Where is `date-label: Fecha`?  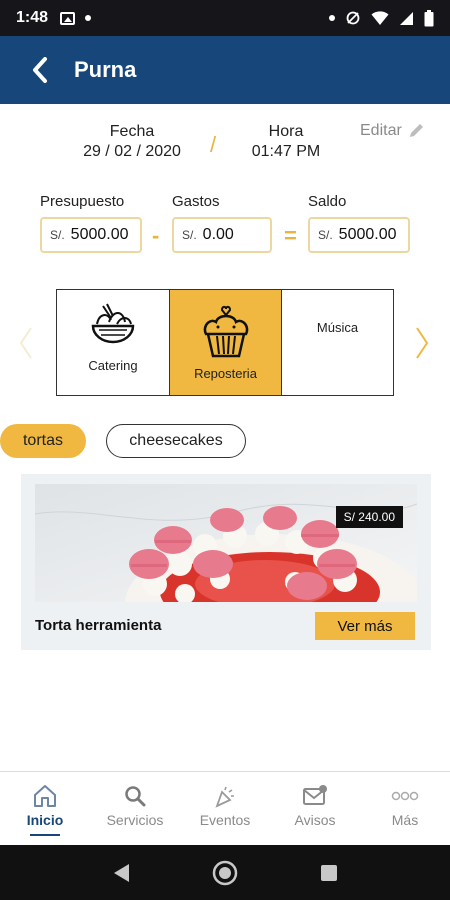
date-label: Fecha is located at coordinates (132, 131).